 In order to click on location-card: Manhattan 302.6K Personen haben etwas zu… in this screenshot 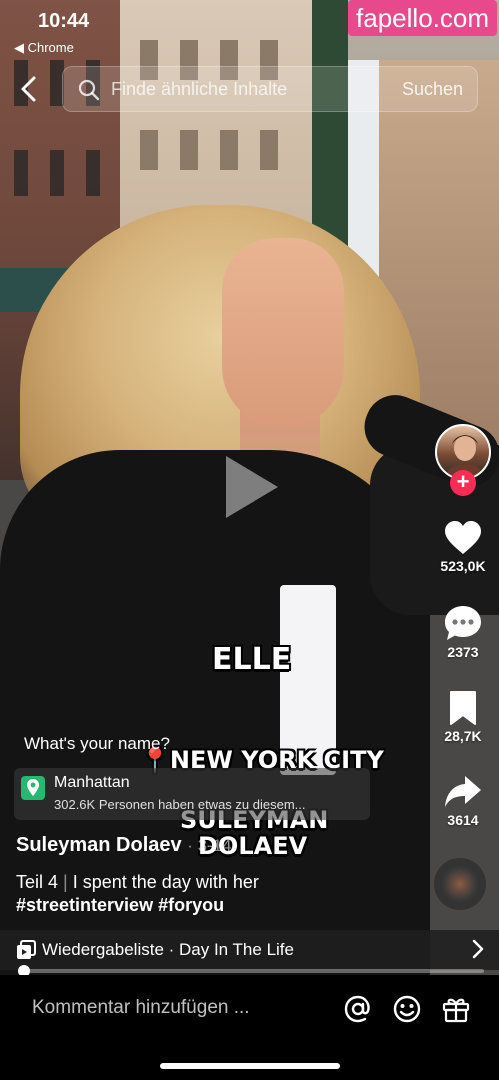, I will do `click(192, 794)`.